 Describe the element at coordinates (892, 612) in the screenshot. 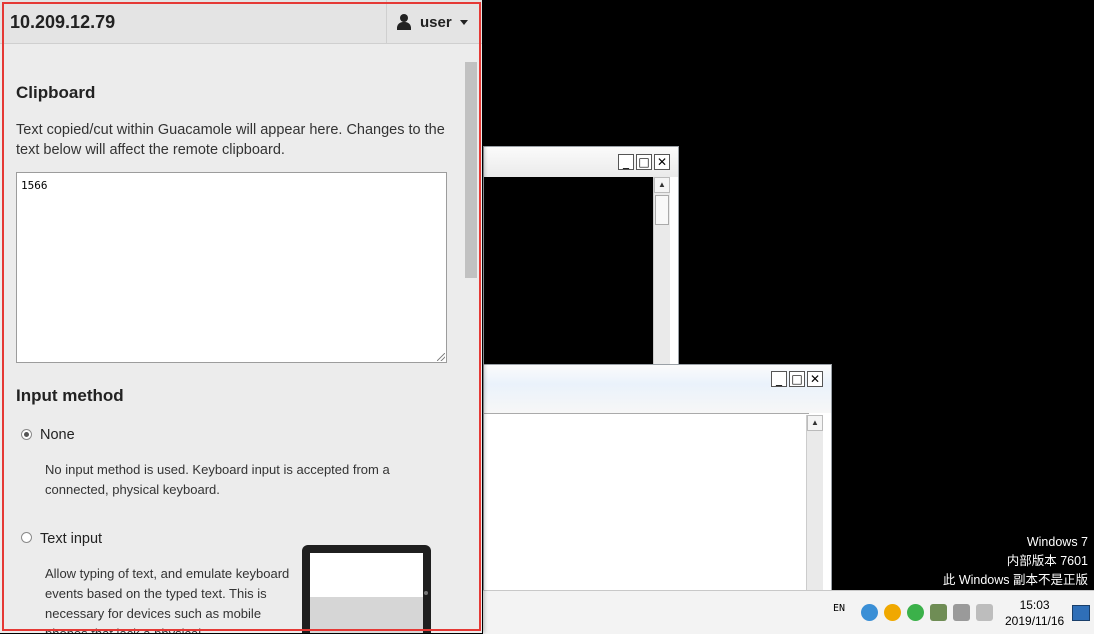

I see `smile-app-icon` at that location.